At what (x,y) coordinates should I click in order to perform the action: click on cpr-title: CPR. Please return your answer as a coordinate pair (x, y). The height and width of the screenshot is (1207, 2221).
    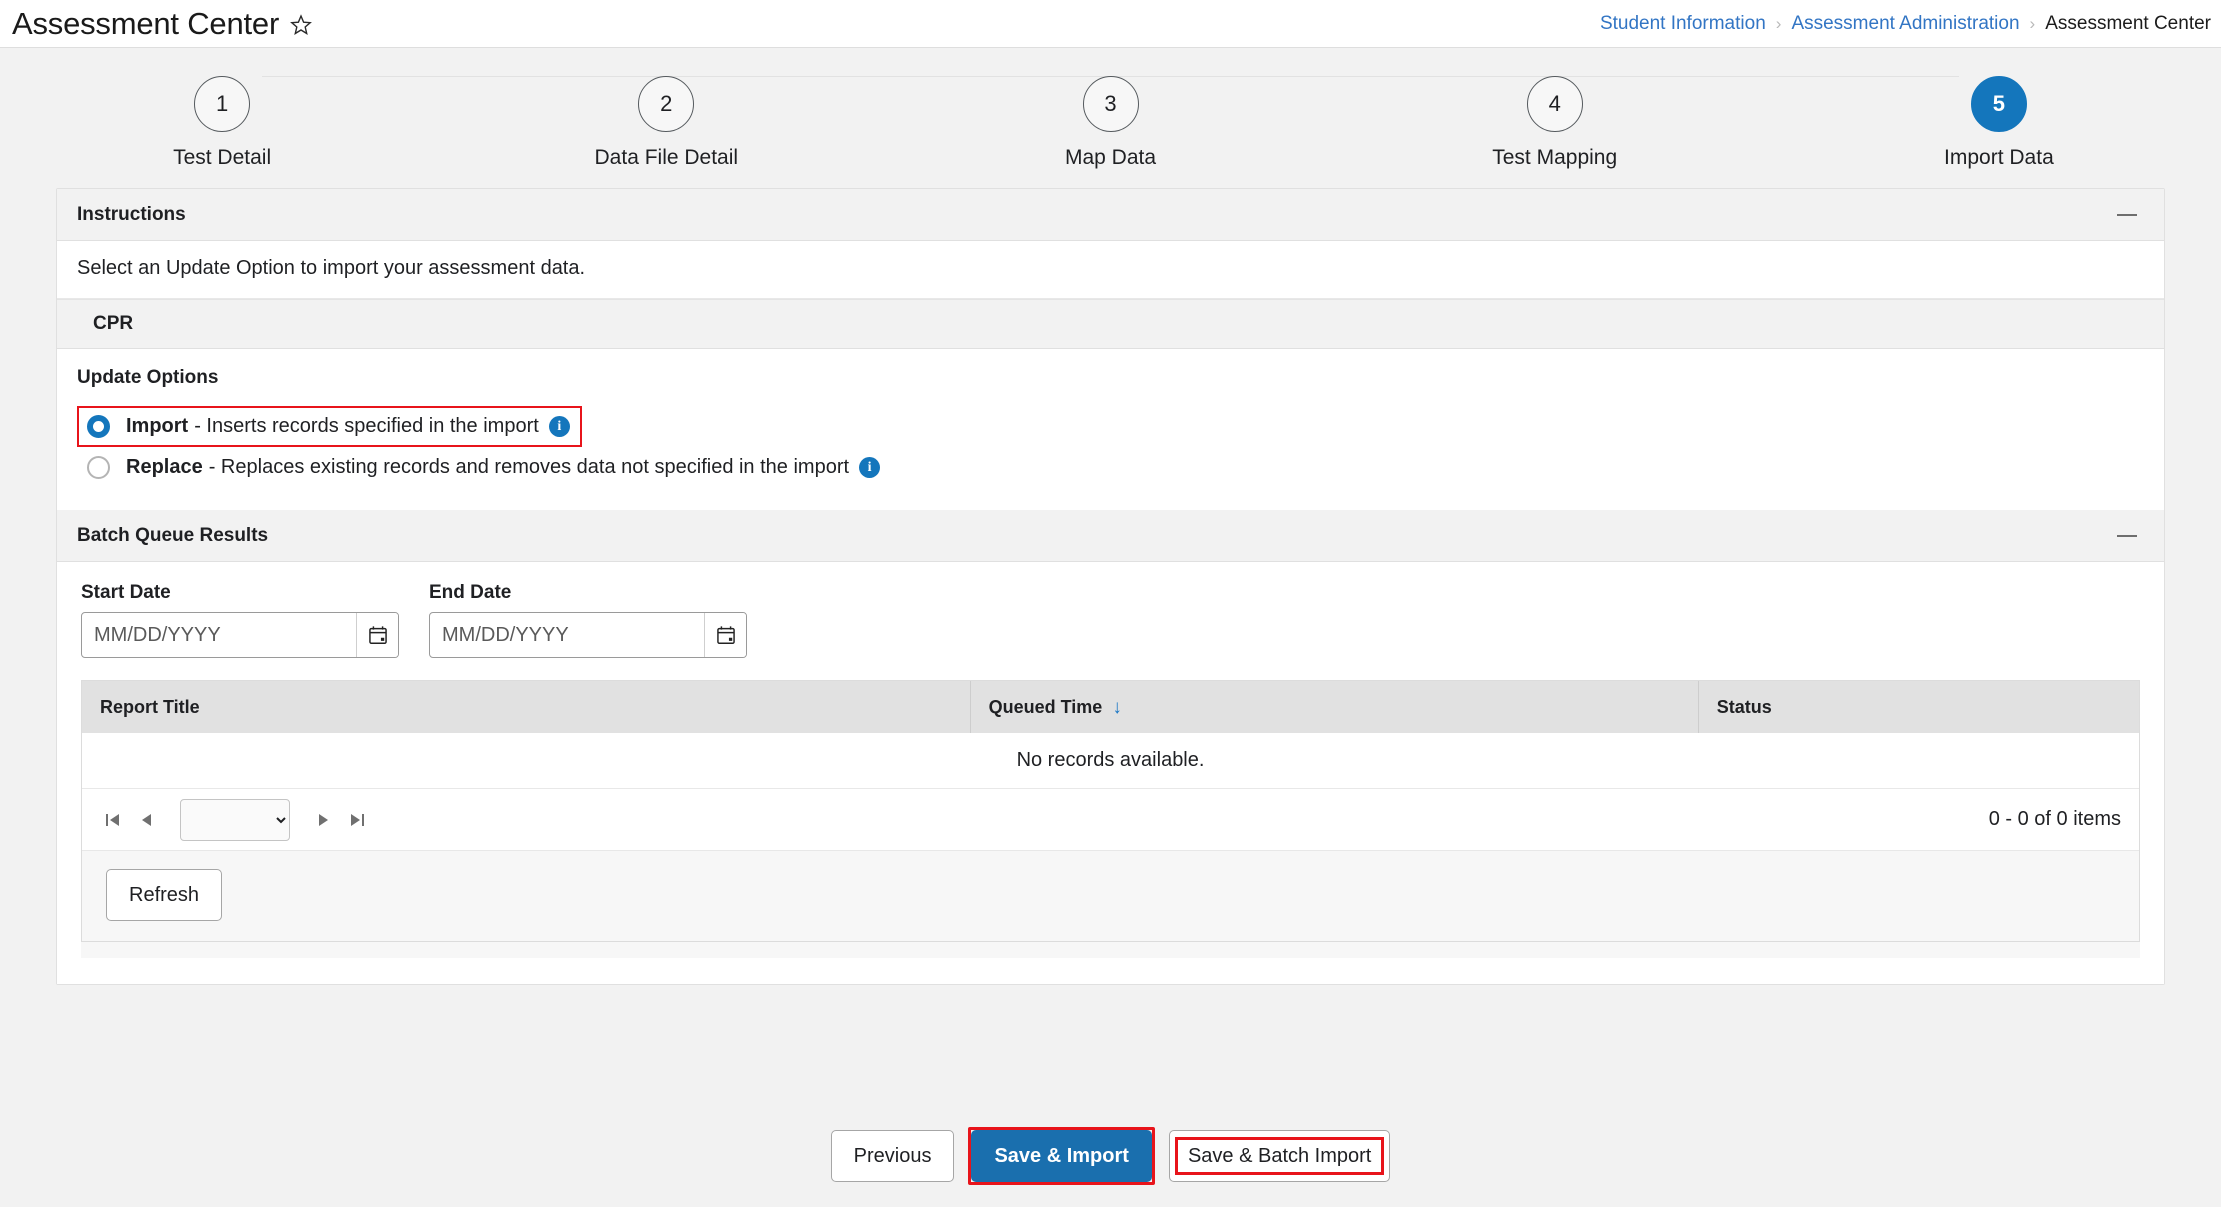
    Looking at the image, I should click on (113, 323).